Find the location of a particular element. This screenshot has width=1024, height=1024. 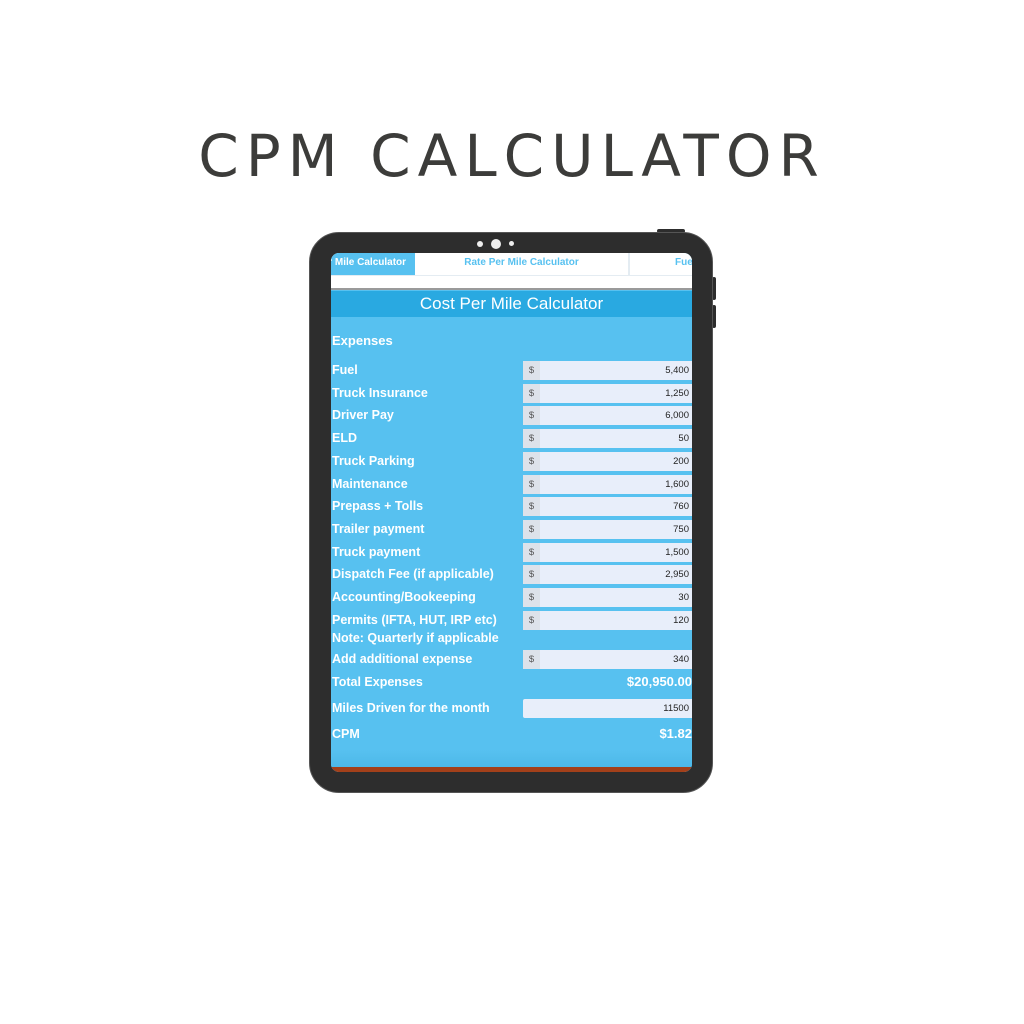

input-value: 1,600 is located at coordinates (677, 484).